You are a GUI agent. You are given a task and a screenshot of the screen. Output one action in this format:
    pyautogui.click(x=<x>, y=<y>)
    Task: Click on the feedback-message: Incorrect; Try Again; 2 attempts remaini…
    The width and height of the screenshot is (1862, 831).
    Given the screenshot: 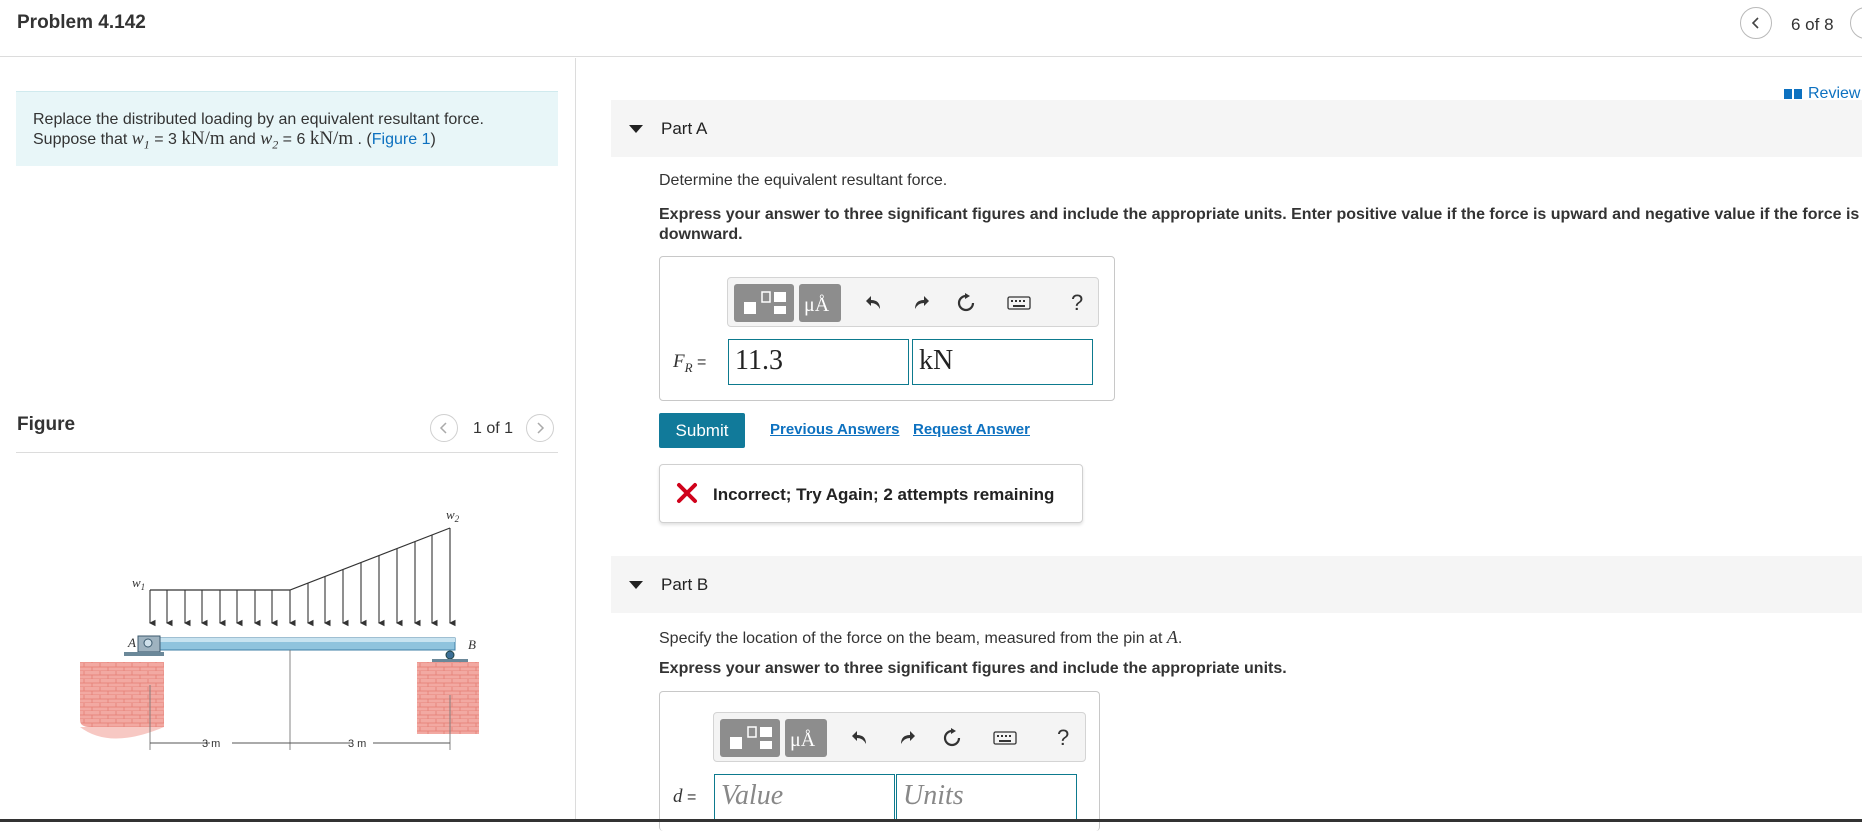 What is the action you would take?
    pyautogui.click(x=871, y=493)
    